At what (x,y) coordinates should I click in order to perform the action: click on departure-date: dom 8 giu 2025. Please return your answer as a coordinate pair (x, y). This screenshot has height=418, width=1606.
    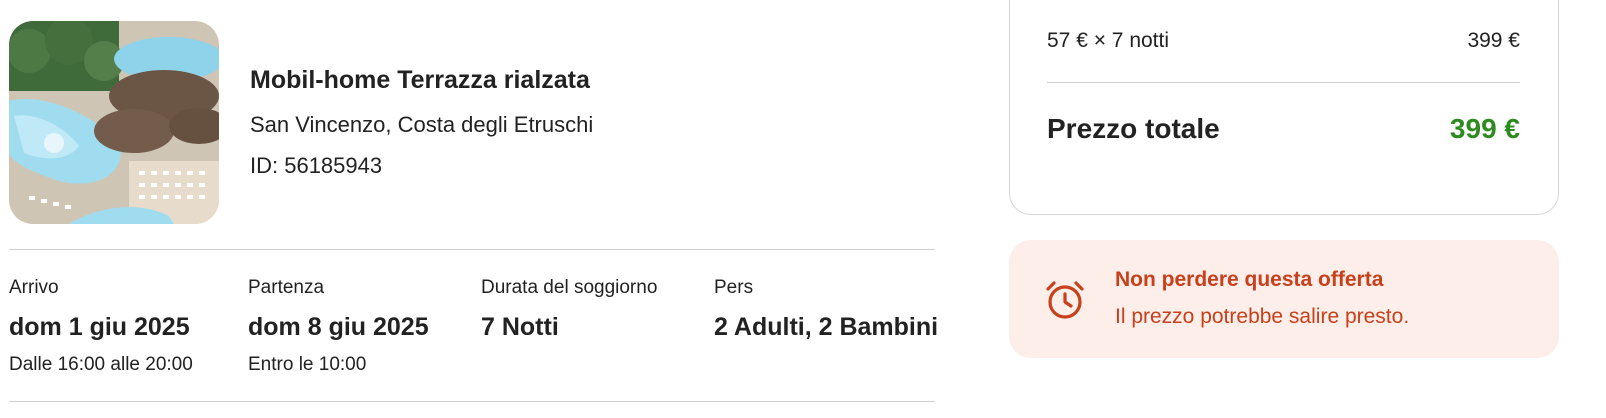
    Looking at the image, I should click on (338, 327).